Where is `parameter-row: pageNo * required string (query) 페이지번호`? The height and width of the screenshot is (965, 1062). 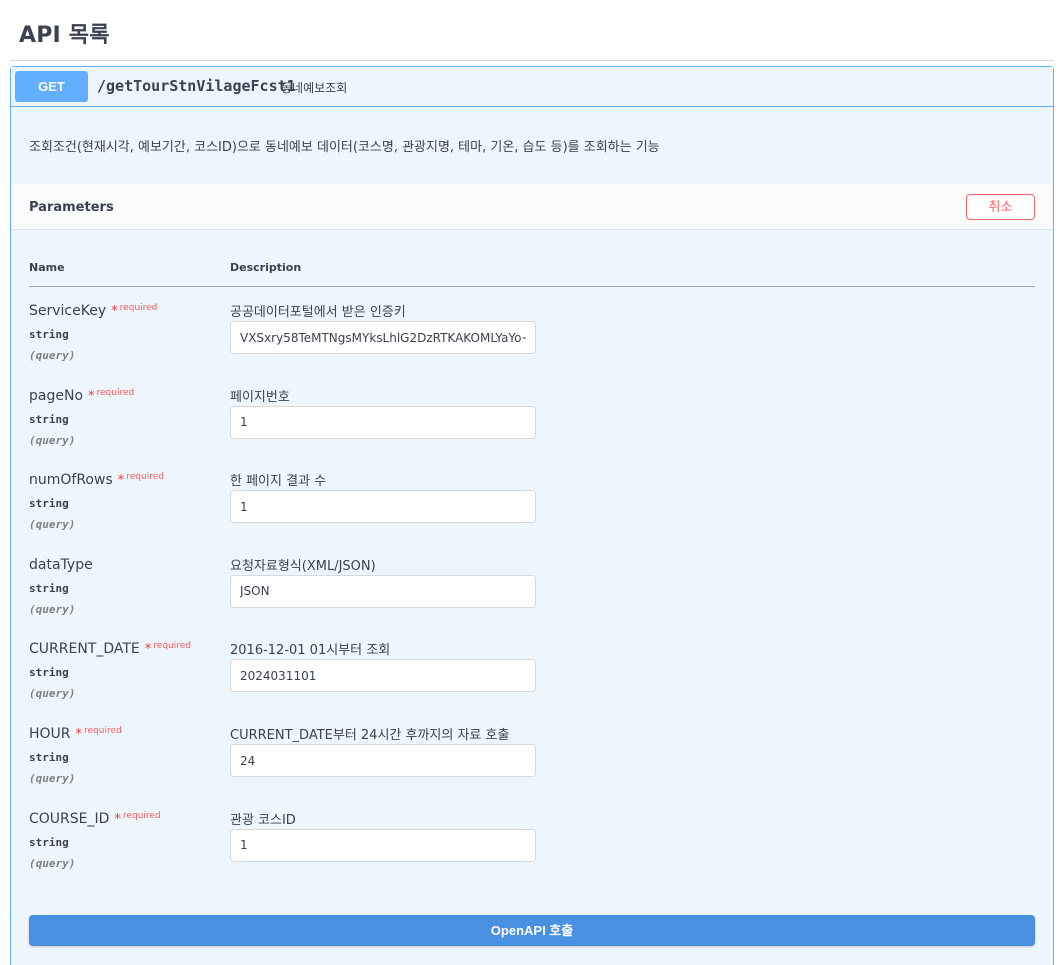 parameter-row: pageNo * required string (query) 페이지번호 is located at coordinates (532, 428).